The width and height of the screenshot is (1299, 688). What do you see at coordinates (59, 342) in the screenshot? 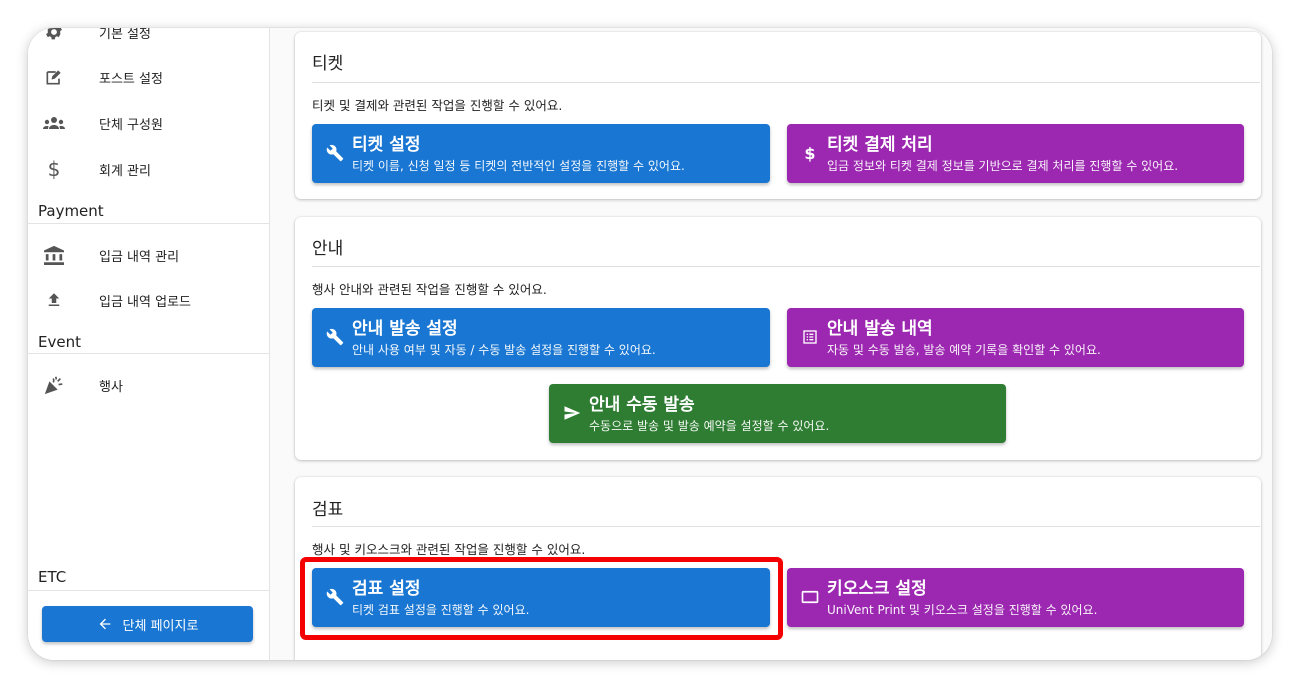
I see `section-header-event: Event` at bounding box center [59, 342].